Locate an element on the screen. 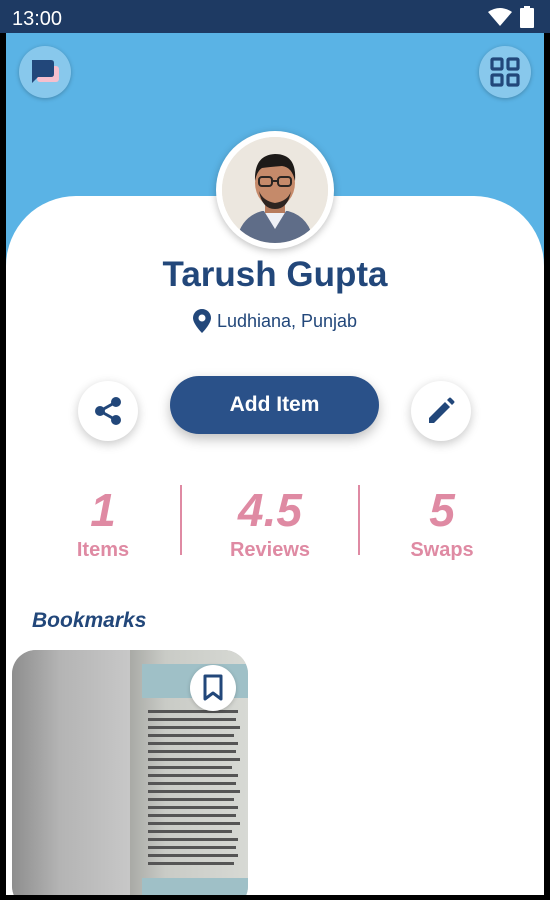 This screenshot has height=900, width=550. profile-location: Ludhiana, Punjab is located at coordinates (275, 321).